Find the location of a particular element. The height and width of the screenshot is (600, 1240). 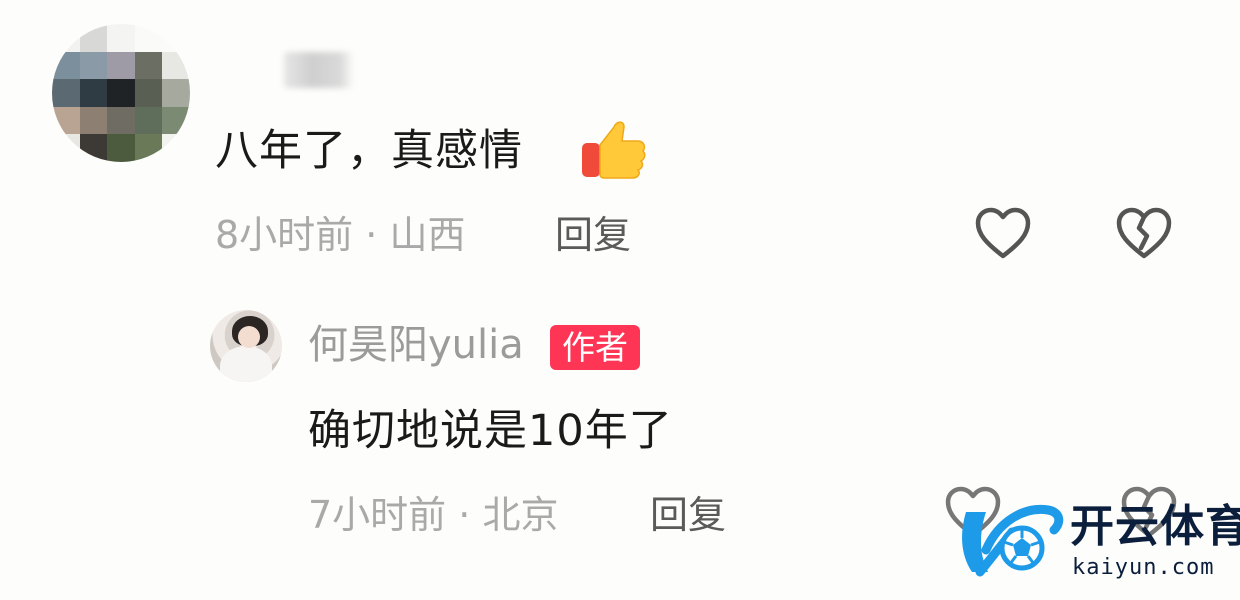

comment-meta: 8小时前 · 山西 is located at coordinates (340, 235).